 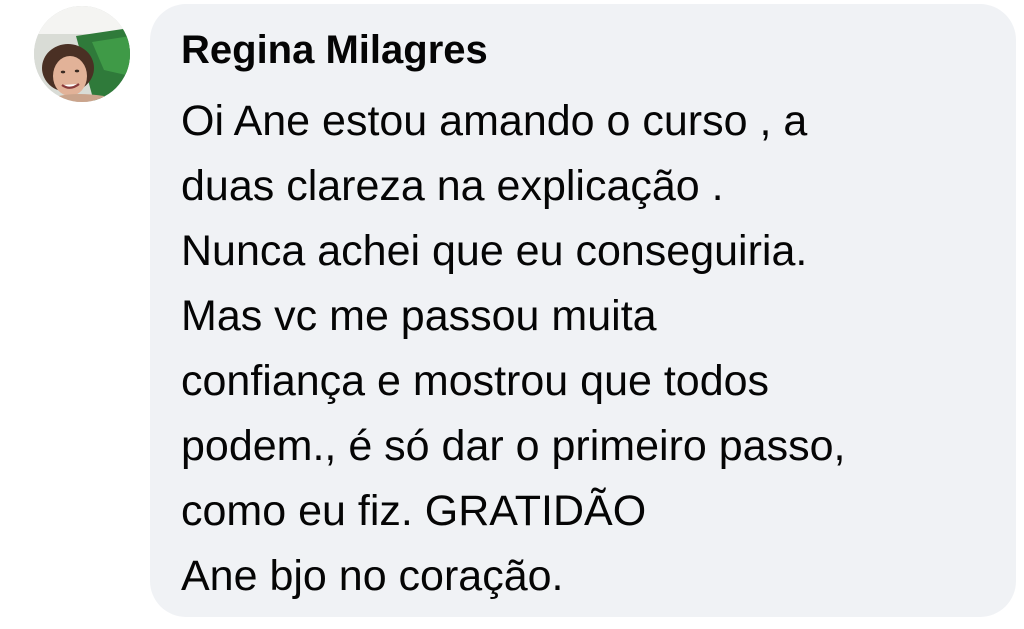 What do you see at coordinates (372, 576) in the screenshot?
I see `comment-line: Ane bjo no coração.` at bounding box center [372, 576].